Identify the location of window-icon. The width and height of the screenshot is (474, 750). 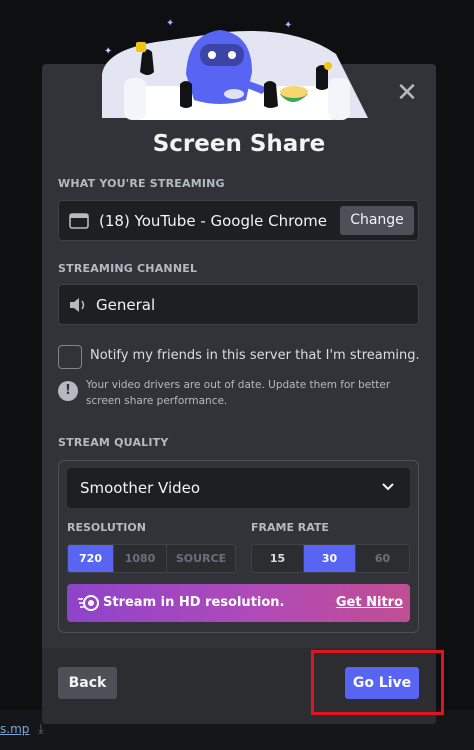
(79, 221).